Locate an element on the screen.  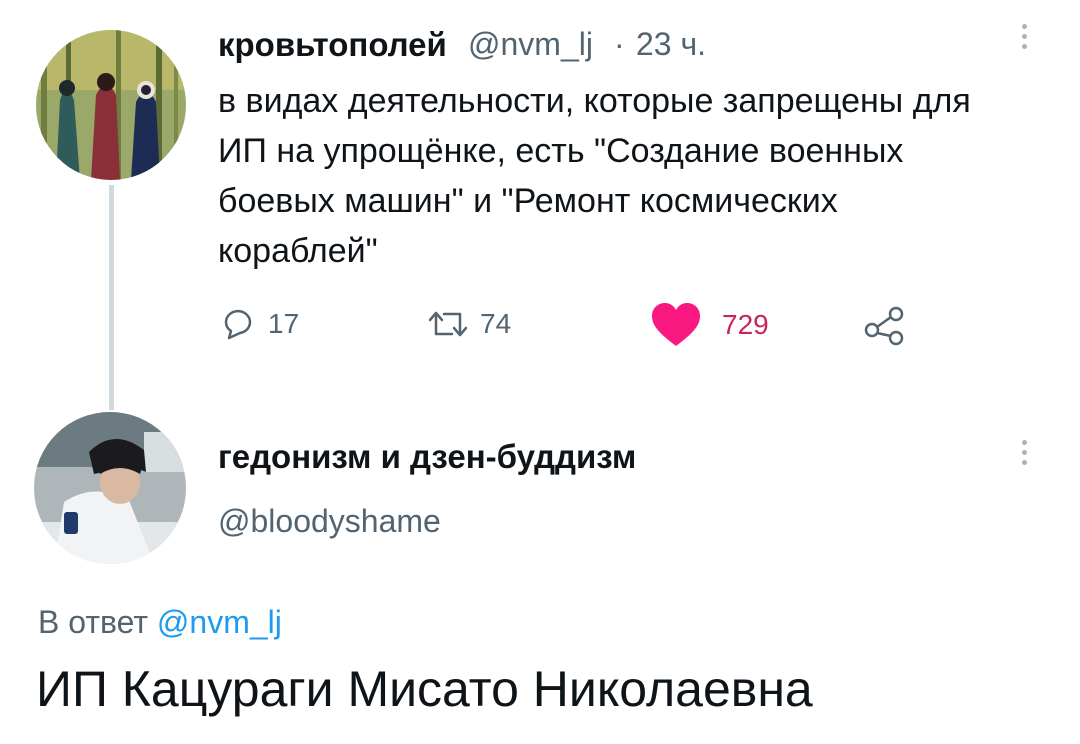
reply-icon is located at coordinates (238, 324).